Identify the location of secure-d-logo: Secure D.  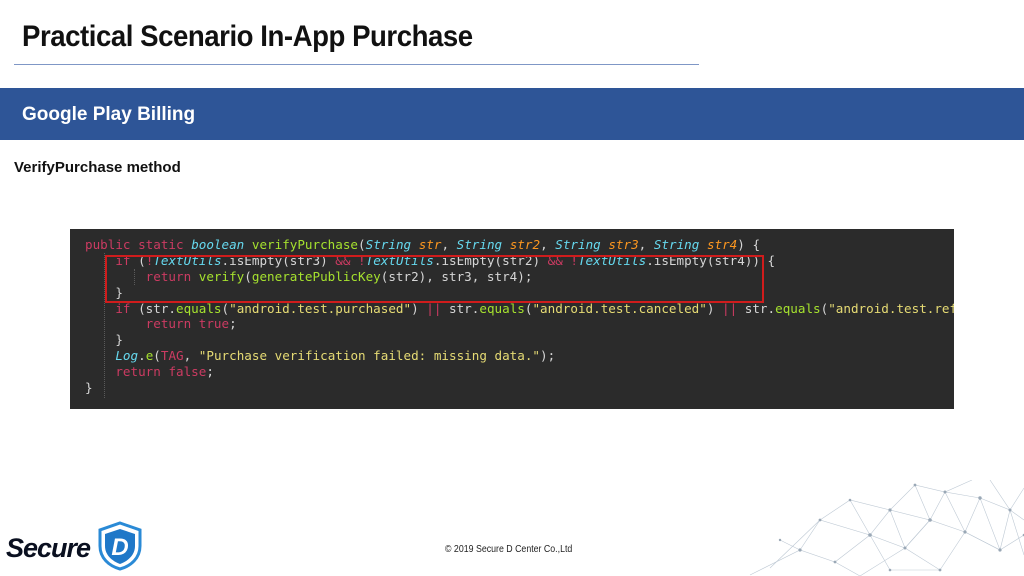
(74, 546).